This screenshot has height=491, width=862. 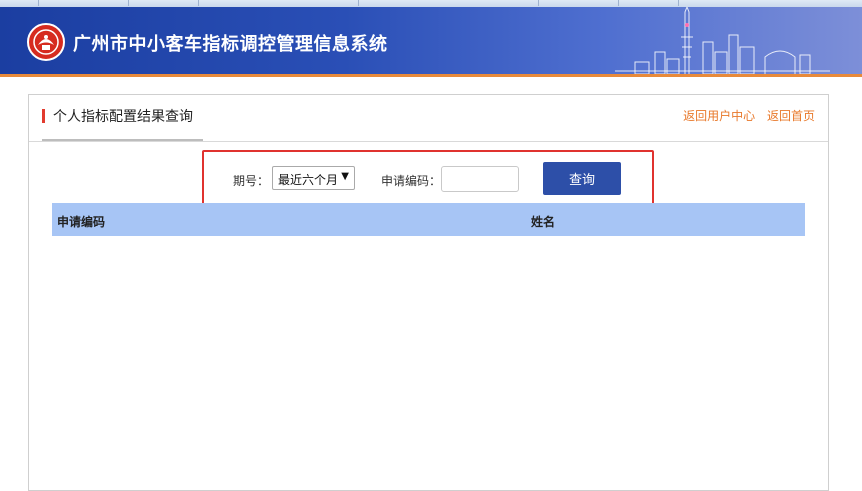 I want to click on panel-header: 个人指标配置结果查询 返回用户中心 返回首页, so click(x=428, y=118).